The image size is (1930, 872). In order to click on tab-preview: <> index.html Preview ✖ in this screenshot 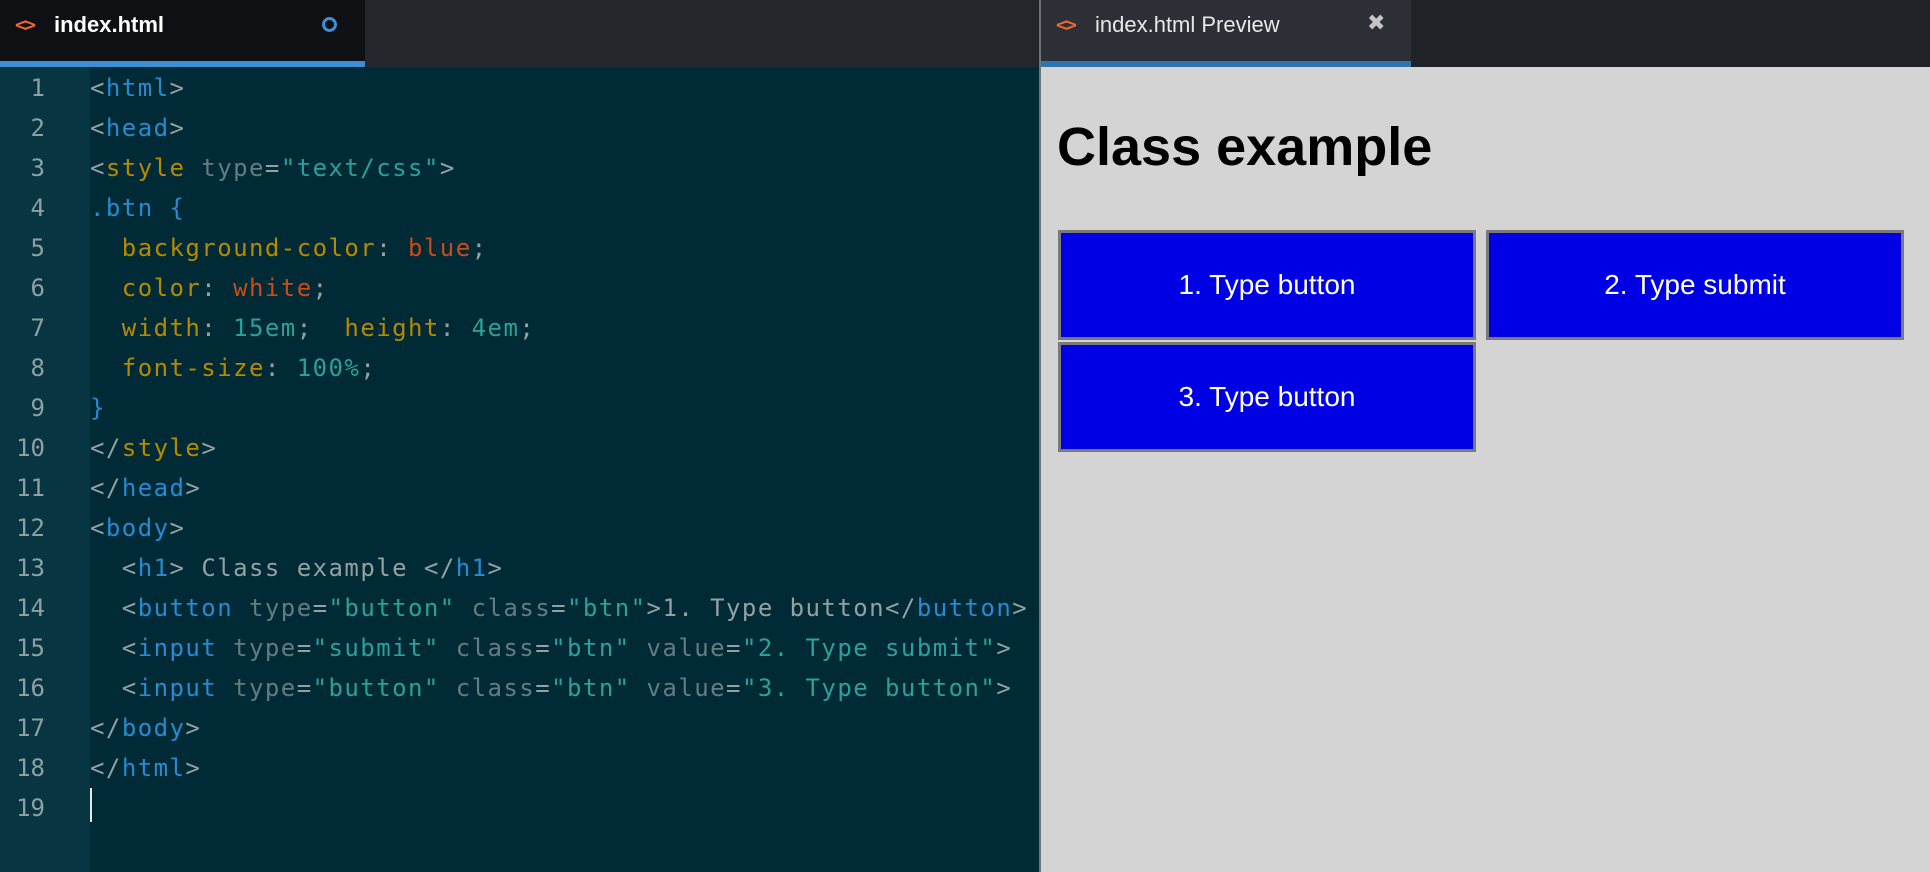, I will do `click(1226, 33)`.